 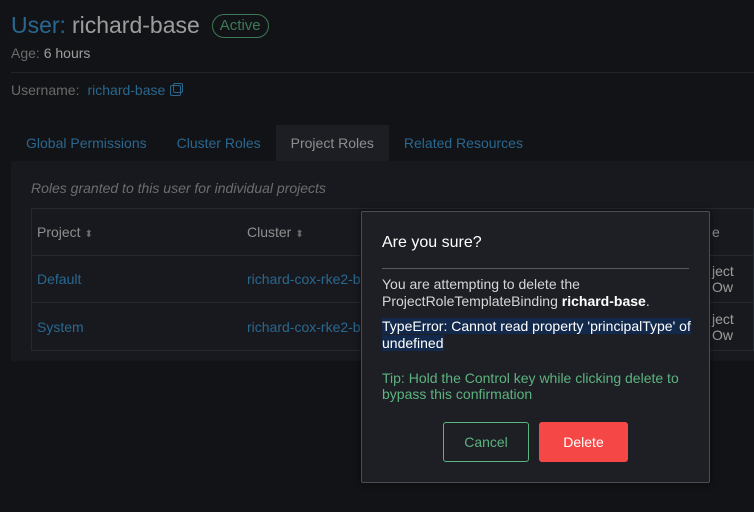 What do you see at coordinates (535, 268) in the screenshot?
I see `dialog-divider` at bounding box center [535, 268].